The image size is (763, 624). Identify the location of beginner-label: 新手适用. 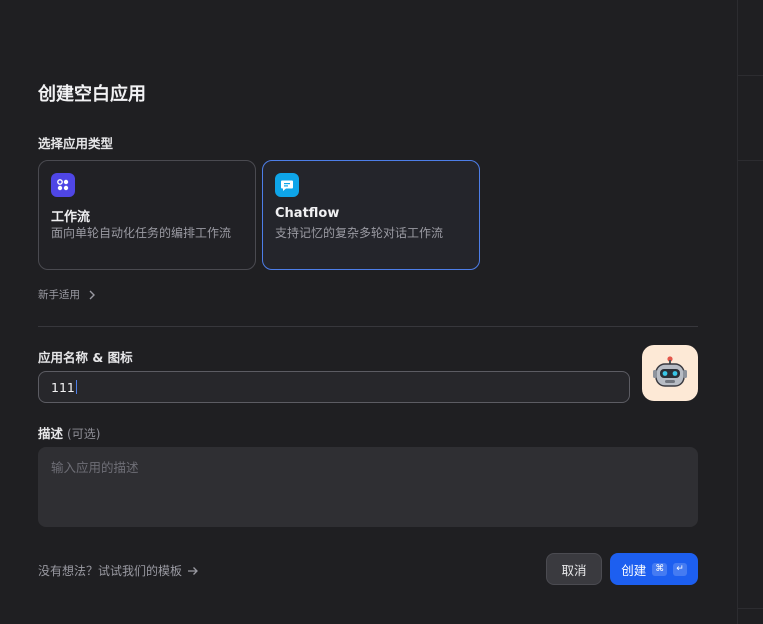
(59, 295).